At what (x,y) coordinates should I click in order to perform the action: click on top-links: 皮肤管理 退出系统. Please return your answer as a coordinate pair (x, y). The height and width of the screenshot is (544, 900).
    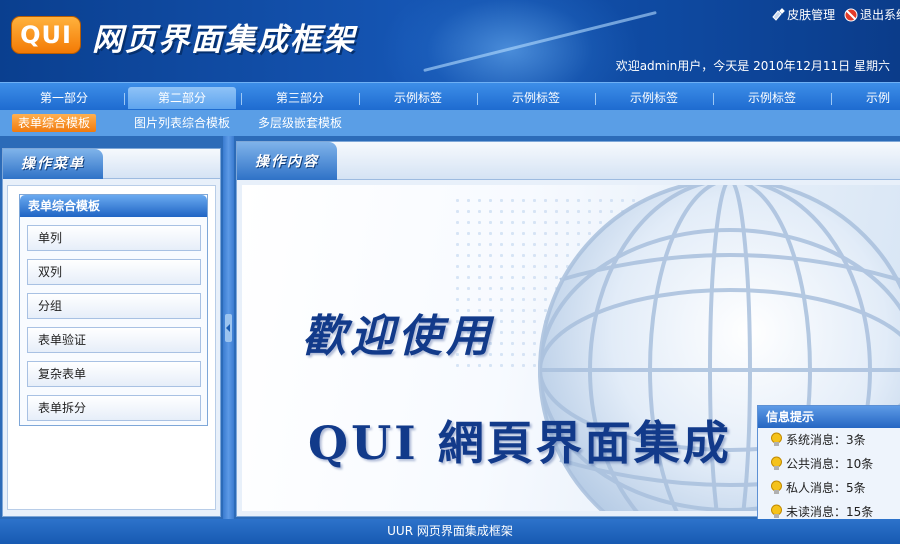
    Looking at the image, I should click on (833, 15).